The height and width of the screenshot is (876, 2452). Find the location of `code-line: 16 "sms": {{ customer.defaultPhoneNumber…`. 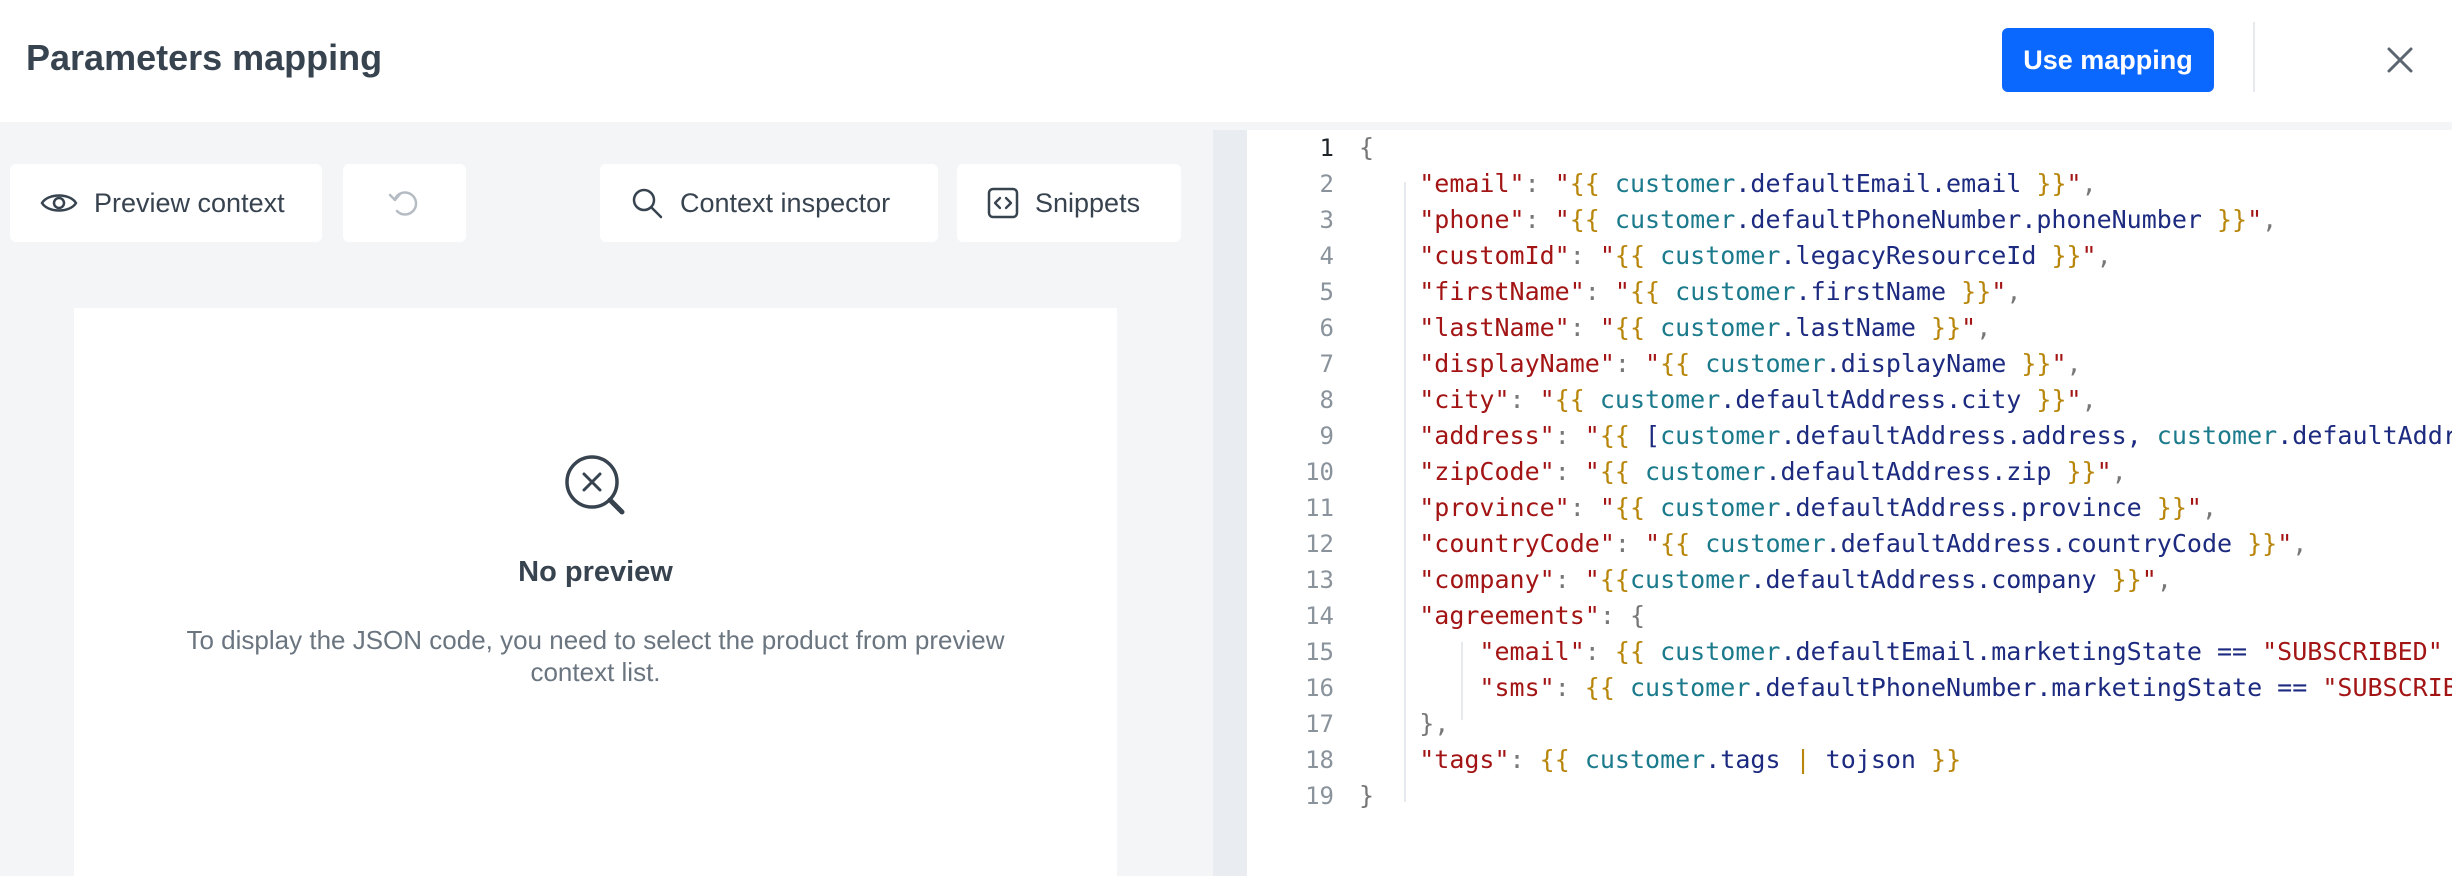

code-line: 16 "sms": {{ customer.defaultPhoneNumber… is located at coordinates (1849, 688).